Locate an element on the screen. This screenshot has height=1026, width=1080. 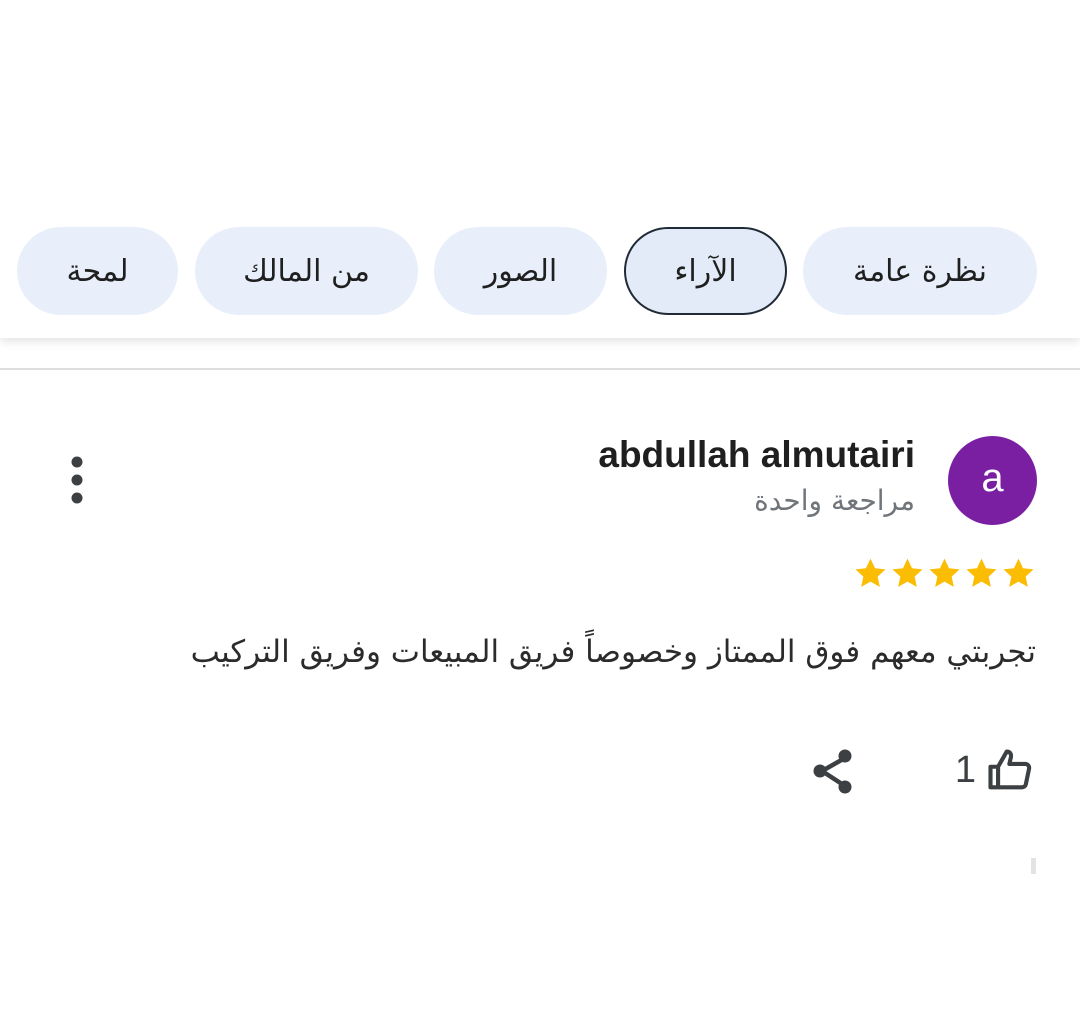
reviewer-review-count: مراجعة واحدة is located at coordinates (834, 500).